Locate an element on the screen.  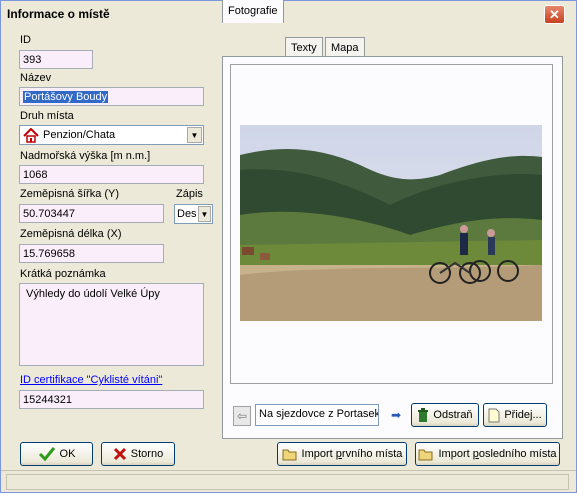
vyska-label: Nadmořská výška [m n.m.] is located at coordinates (85, 156).